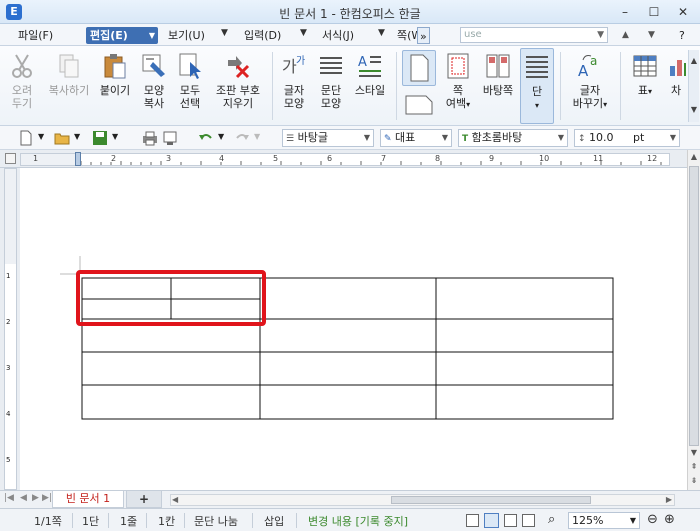 Image resolution: width=700 pixels, height=531 pixels. I want to click on vertical-ruler: 1 2 3 4 5, so click(10, 329).